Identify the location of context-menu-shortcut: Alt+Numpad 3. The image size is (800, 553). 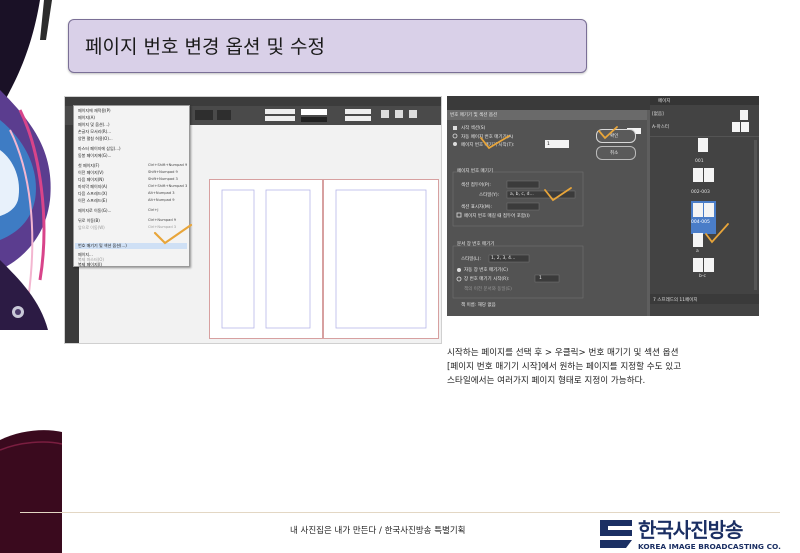
(161, 193).